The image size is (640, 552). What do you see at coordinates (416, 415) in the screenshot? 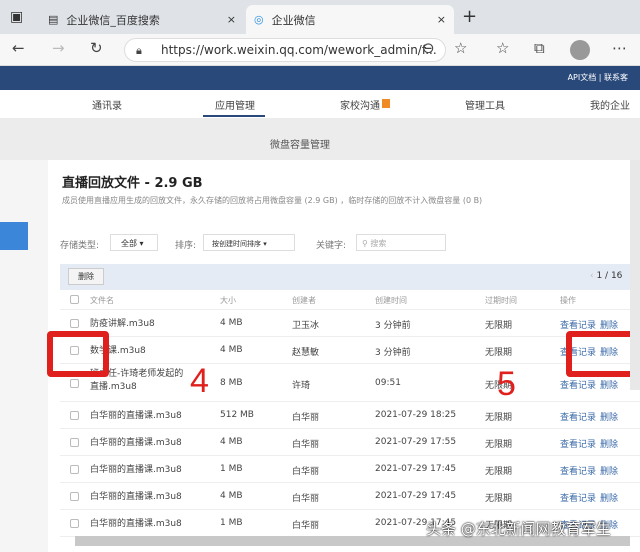
I see `created-time: 2021-07-29 18:25` at bounding box center [416, 415].